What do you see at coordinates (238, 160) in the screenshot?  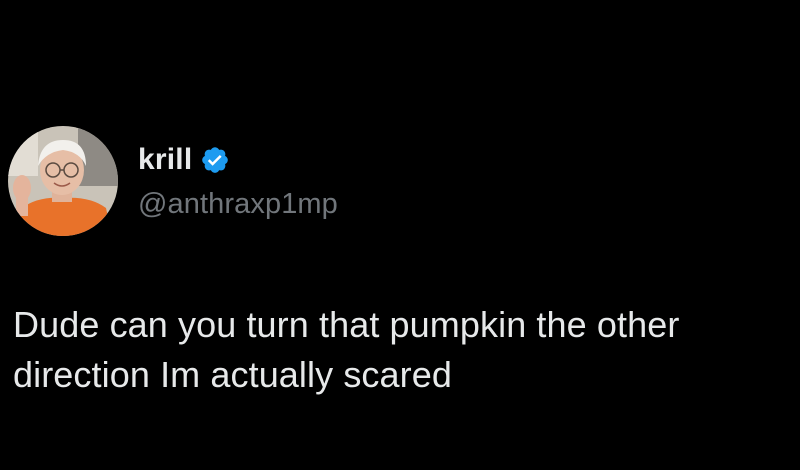 I see `display-name-row: krill` at bounding box center [238, 160].